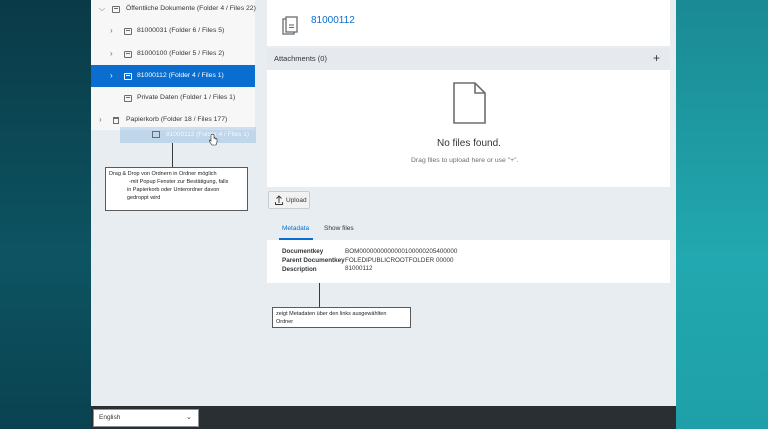  Describe the element at coordinates (299, 269) in the screenshot. I see `metadata-key: Description` at that location.